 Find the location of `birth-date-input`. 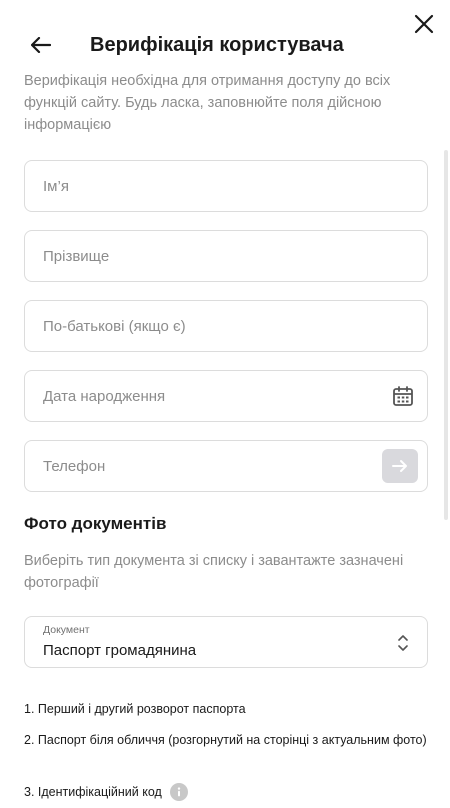

birth-date-input is located at coordinates (226, 396).